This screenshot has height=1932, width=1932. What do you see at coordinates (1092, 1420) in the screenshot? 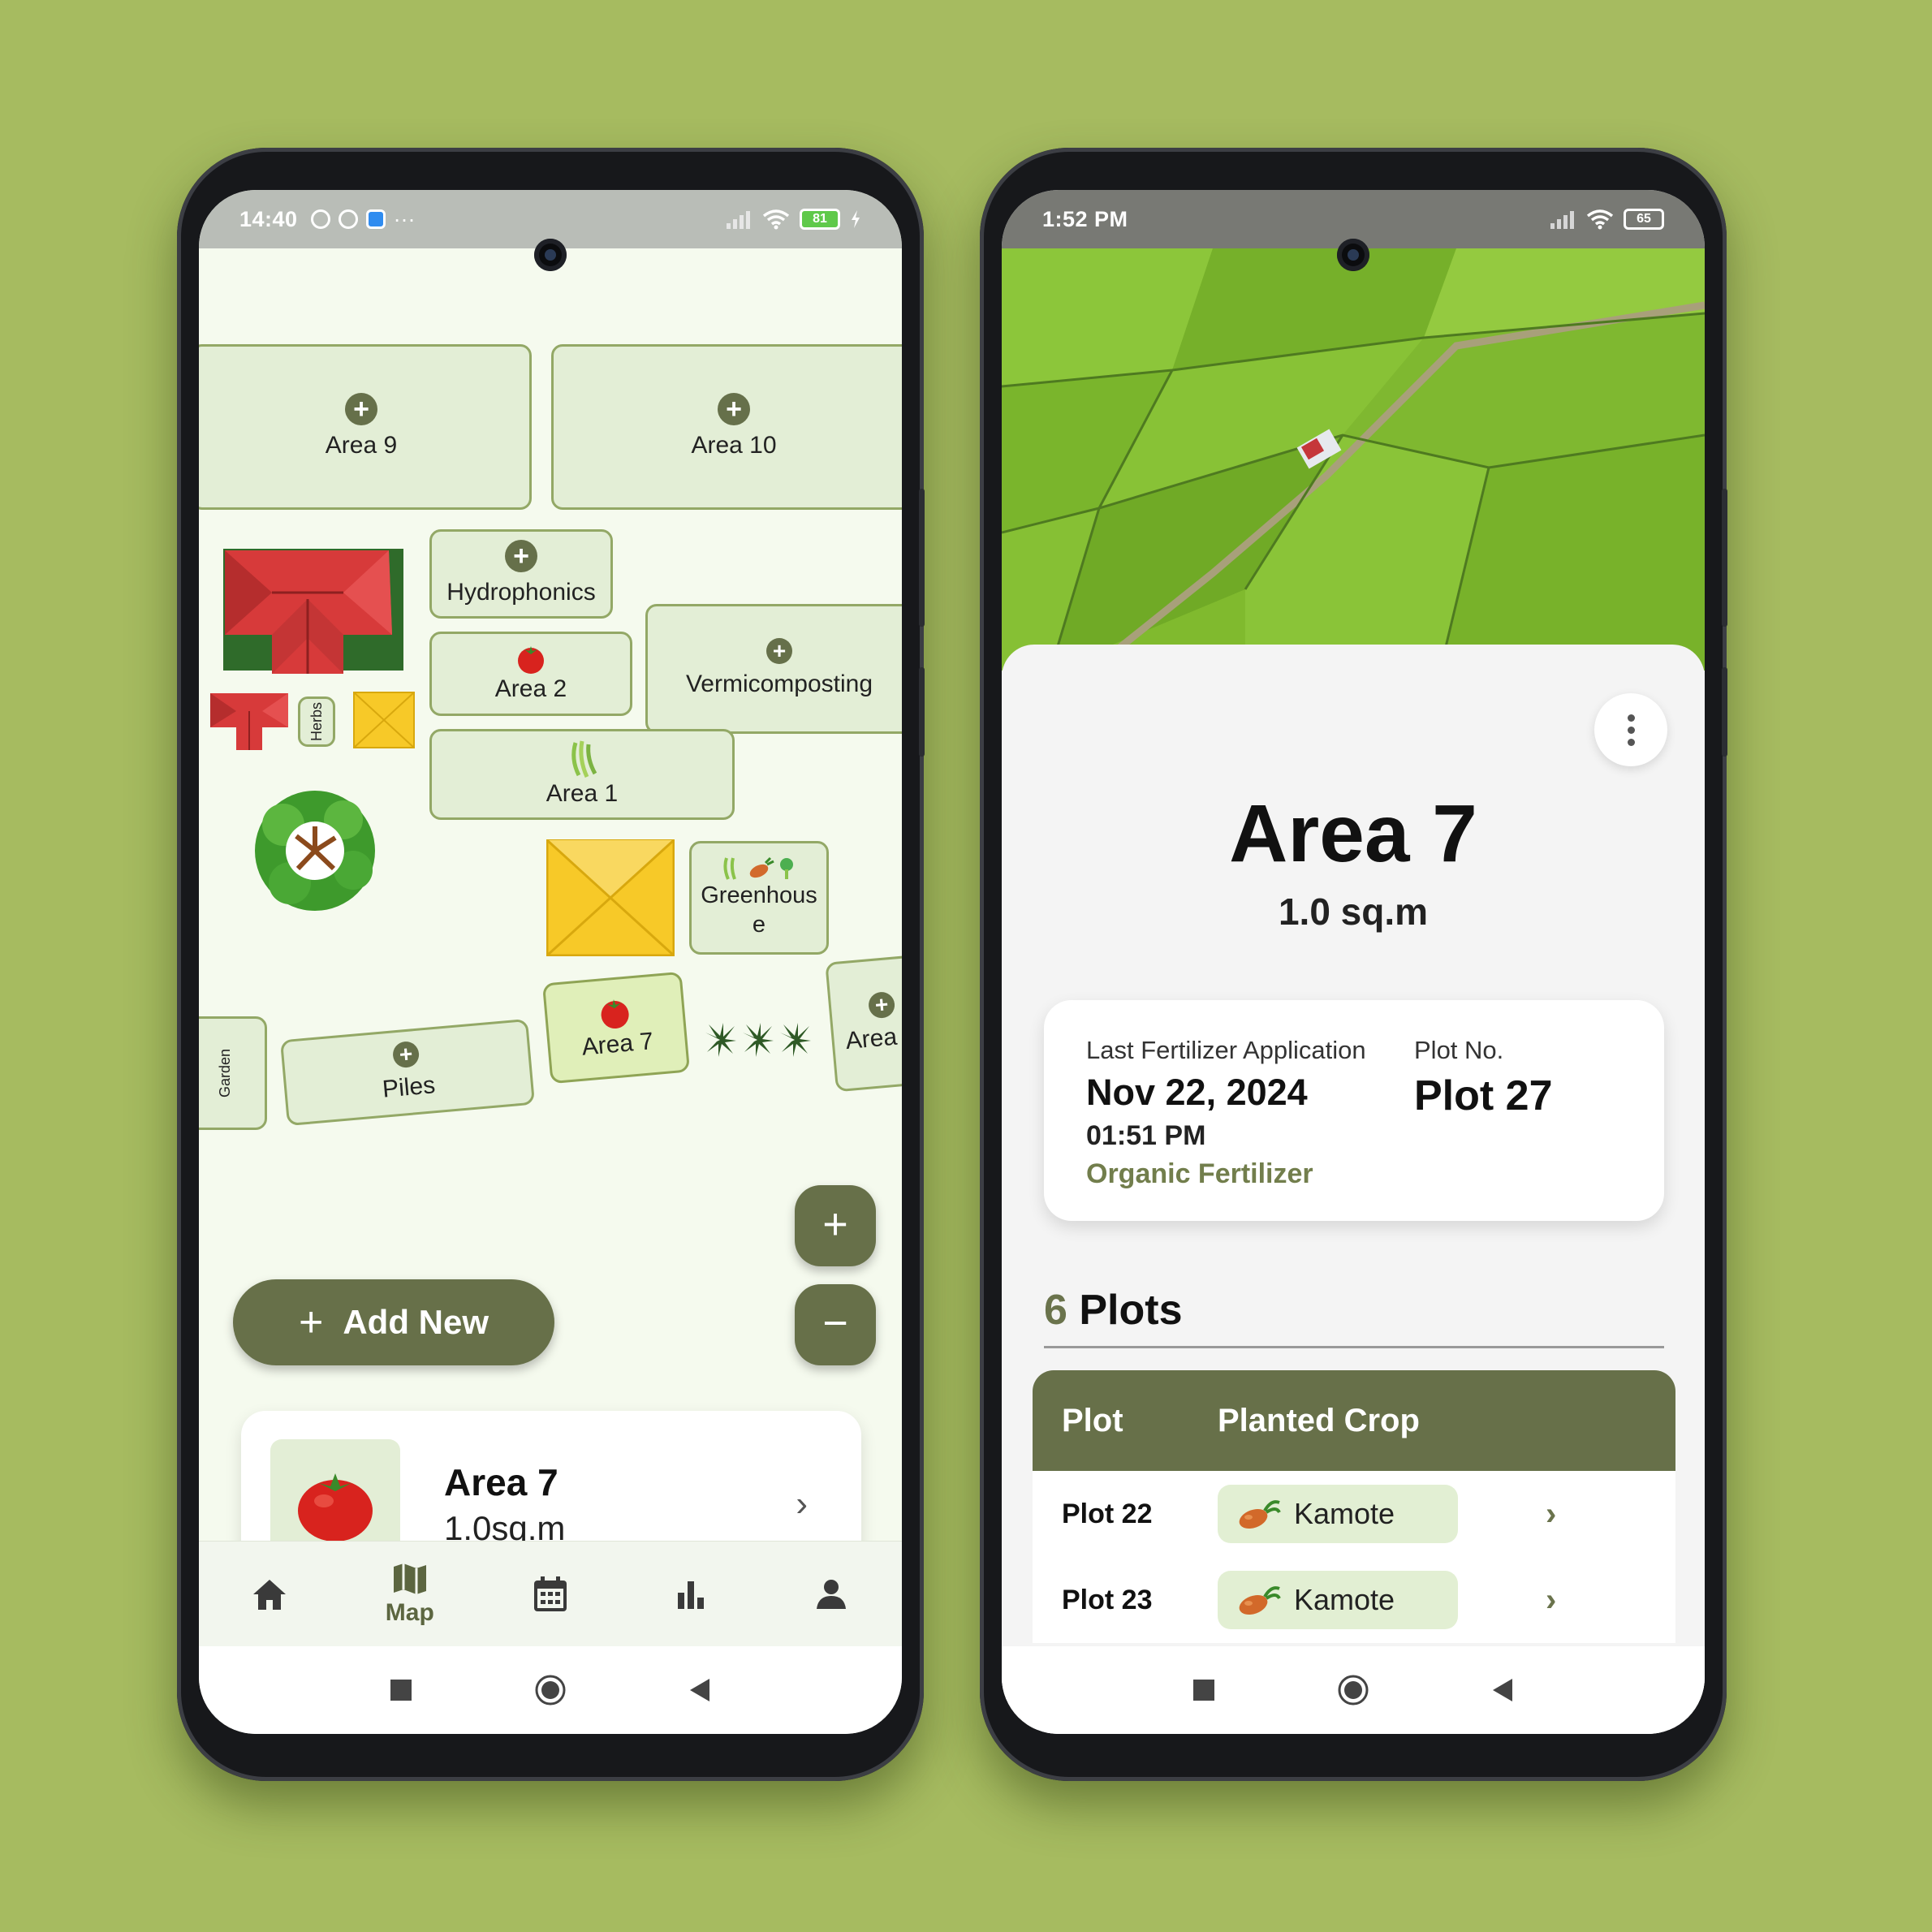
I see `column-header-plot: Plot` at bounding box center [1092, 1420].